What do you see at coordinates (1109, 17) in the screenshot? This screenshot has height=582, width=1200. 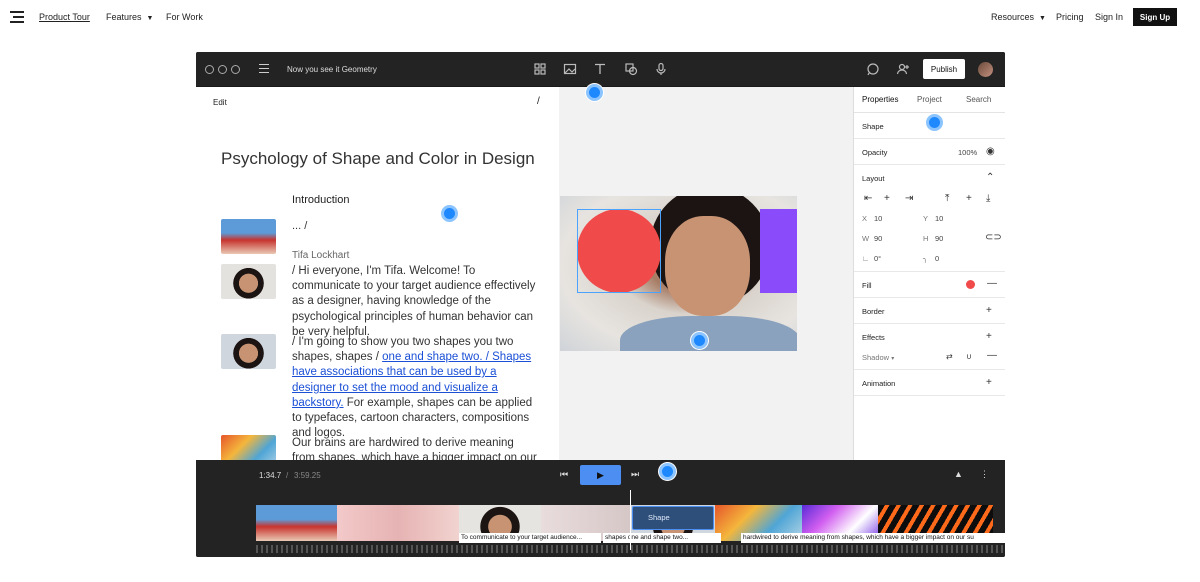 I see `nav-sign-in: Sign In` at bounding box center [1109, 17].